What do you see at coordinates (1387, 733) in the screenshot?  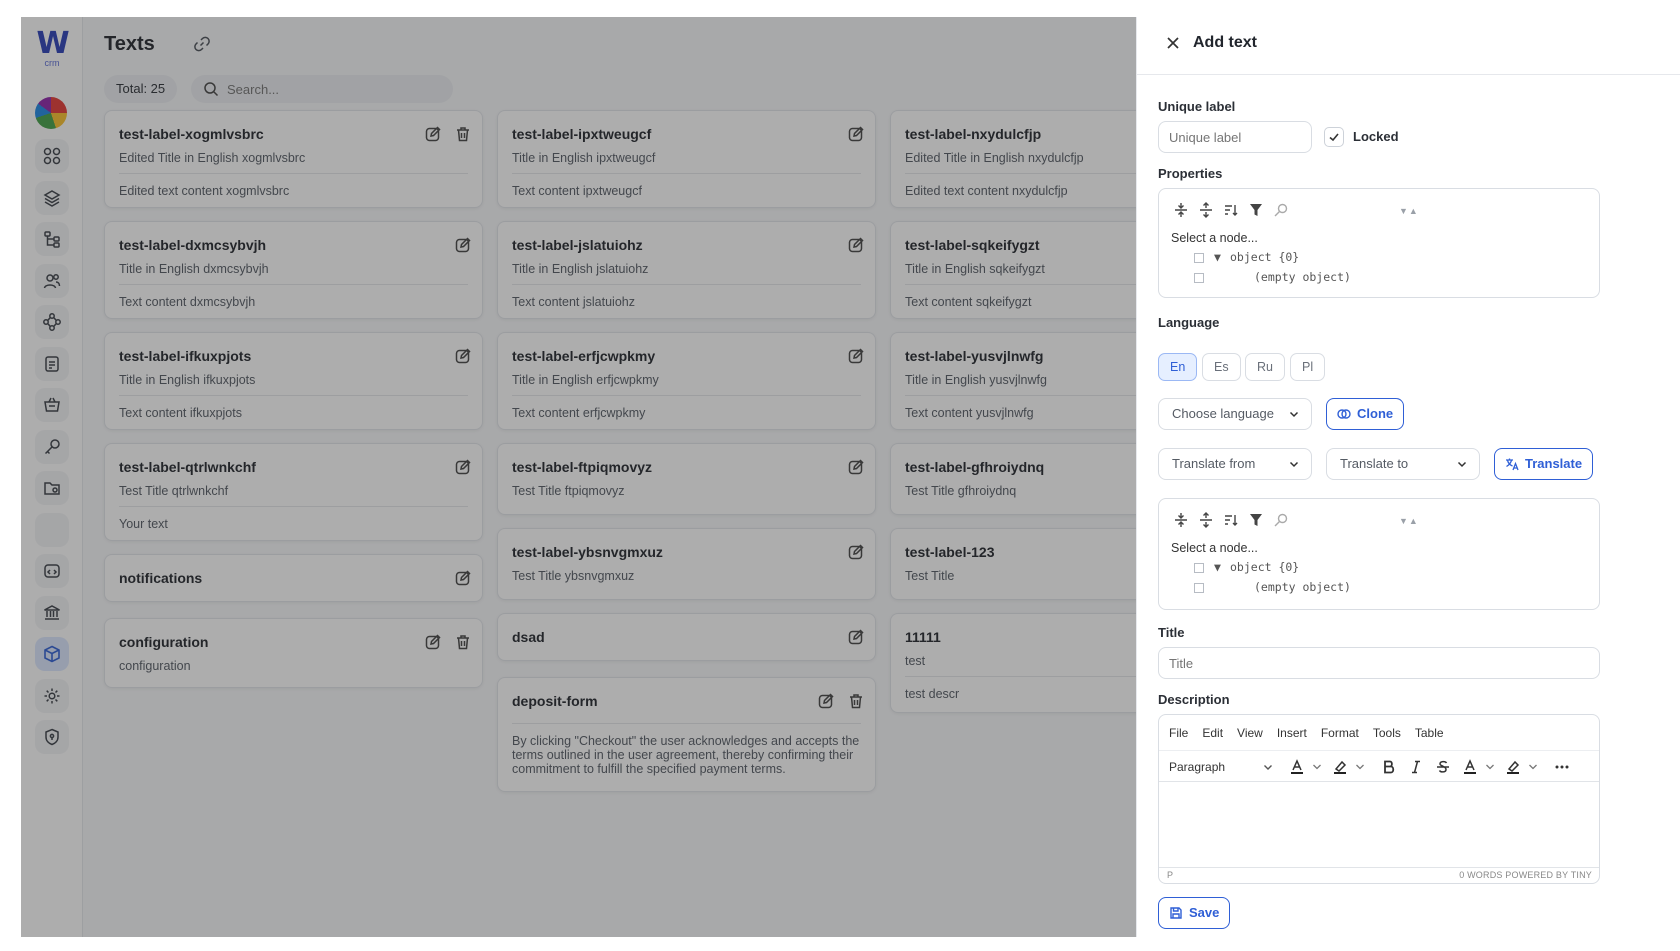 I see `menu-tools: Tools` at bounding box center [1387, 733].